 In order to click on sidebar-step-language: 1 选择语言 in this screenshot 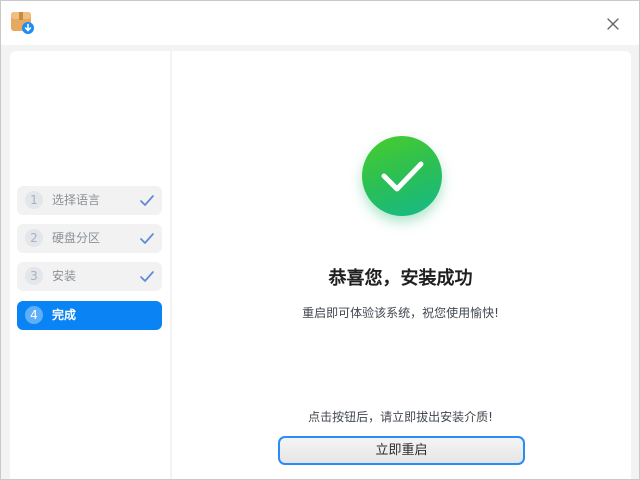, I will do `click(89, 200)`.